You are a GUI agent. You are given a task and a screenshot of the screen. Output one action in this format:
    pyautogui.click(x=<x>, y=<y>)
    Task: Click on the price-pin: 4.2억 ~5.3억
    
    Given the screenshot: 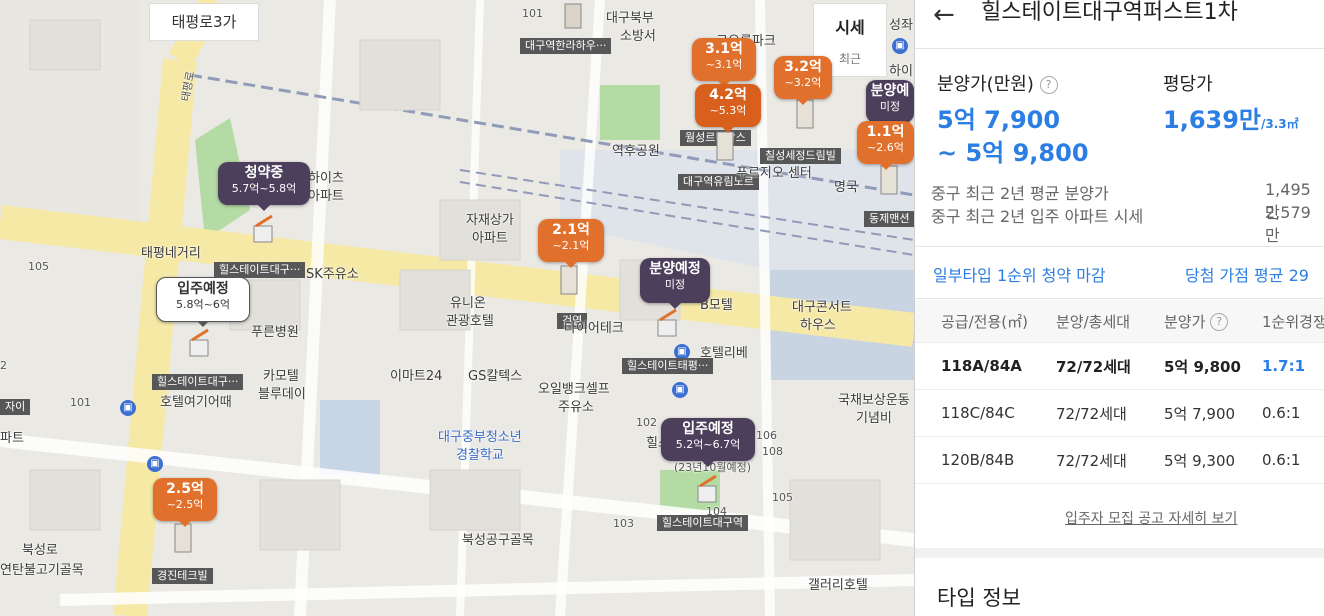 What is the action you would take?
    pyautogui.click(x=728, y=108)
    